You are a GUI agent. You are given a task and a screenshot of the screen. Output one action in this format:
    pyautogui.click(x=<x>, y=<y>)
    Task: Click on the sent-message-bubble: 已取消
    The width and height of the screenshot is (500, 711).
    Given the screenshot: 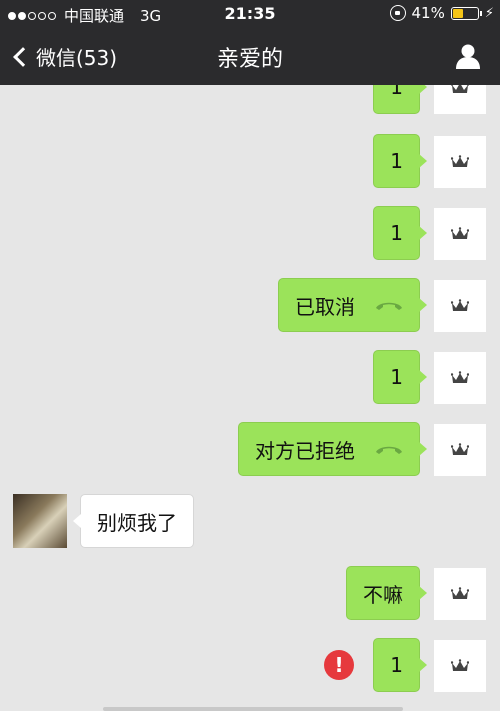 What is the action you would take?
    pyautogui.click(x=352, y=305)
    